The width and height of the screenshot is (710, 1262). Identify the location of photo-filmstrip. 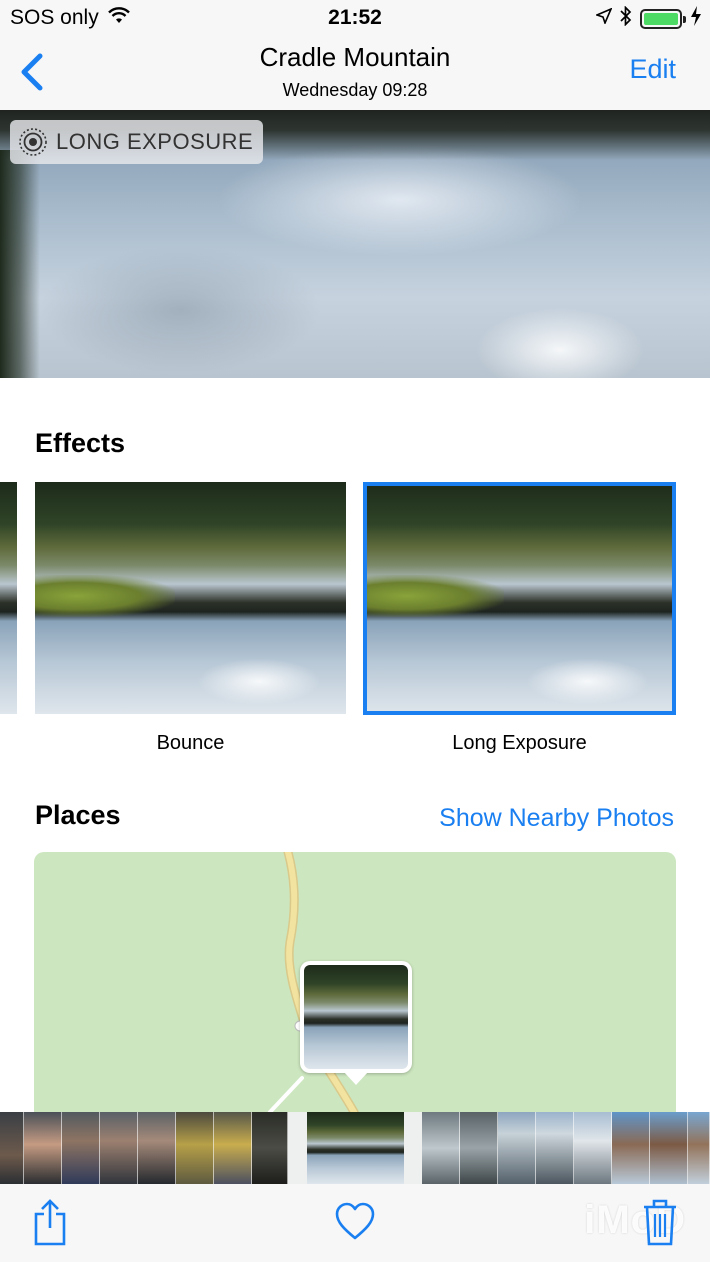
(355, 1148).